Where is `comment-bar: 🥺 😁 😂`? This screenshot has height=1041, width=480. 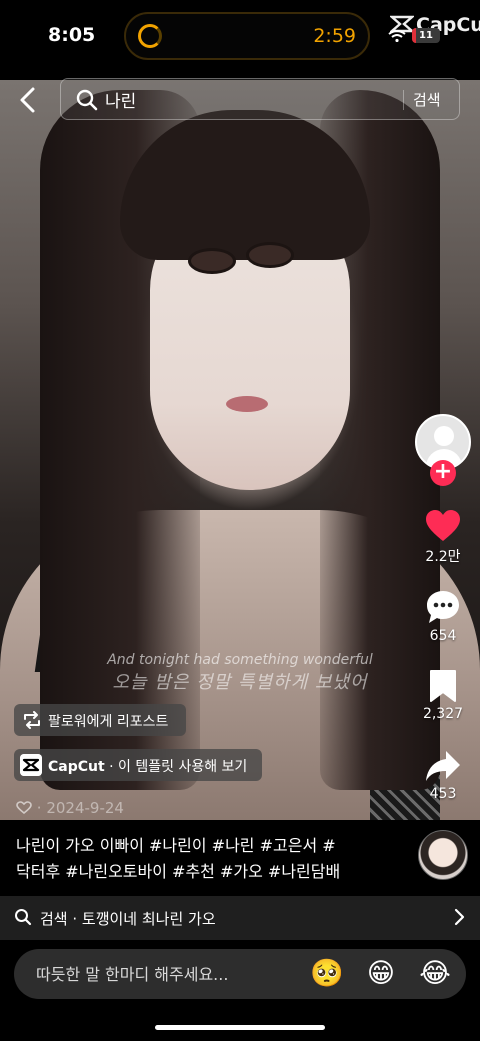
comment-bar: 🥺 😁 😂 is located at coordinates (240, 974).